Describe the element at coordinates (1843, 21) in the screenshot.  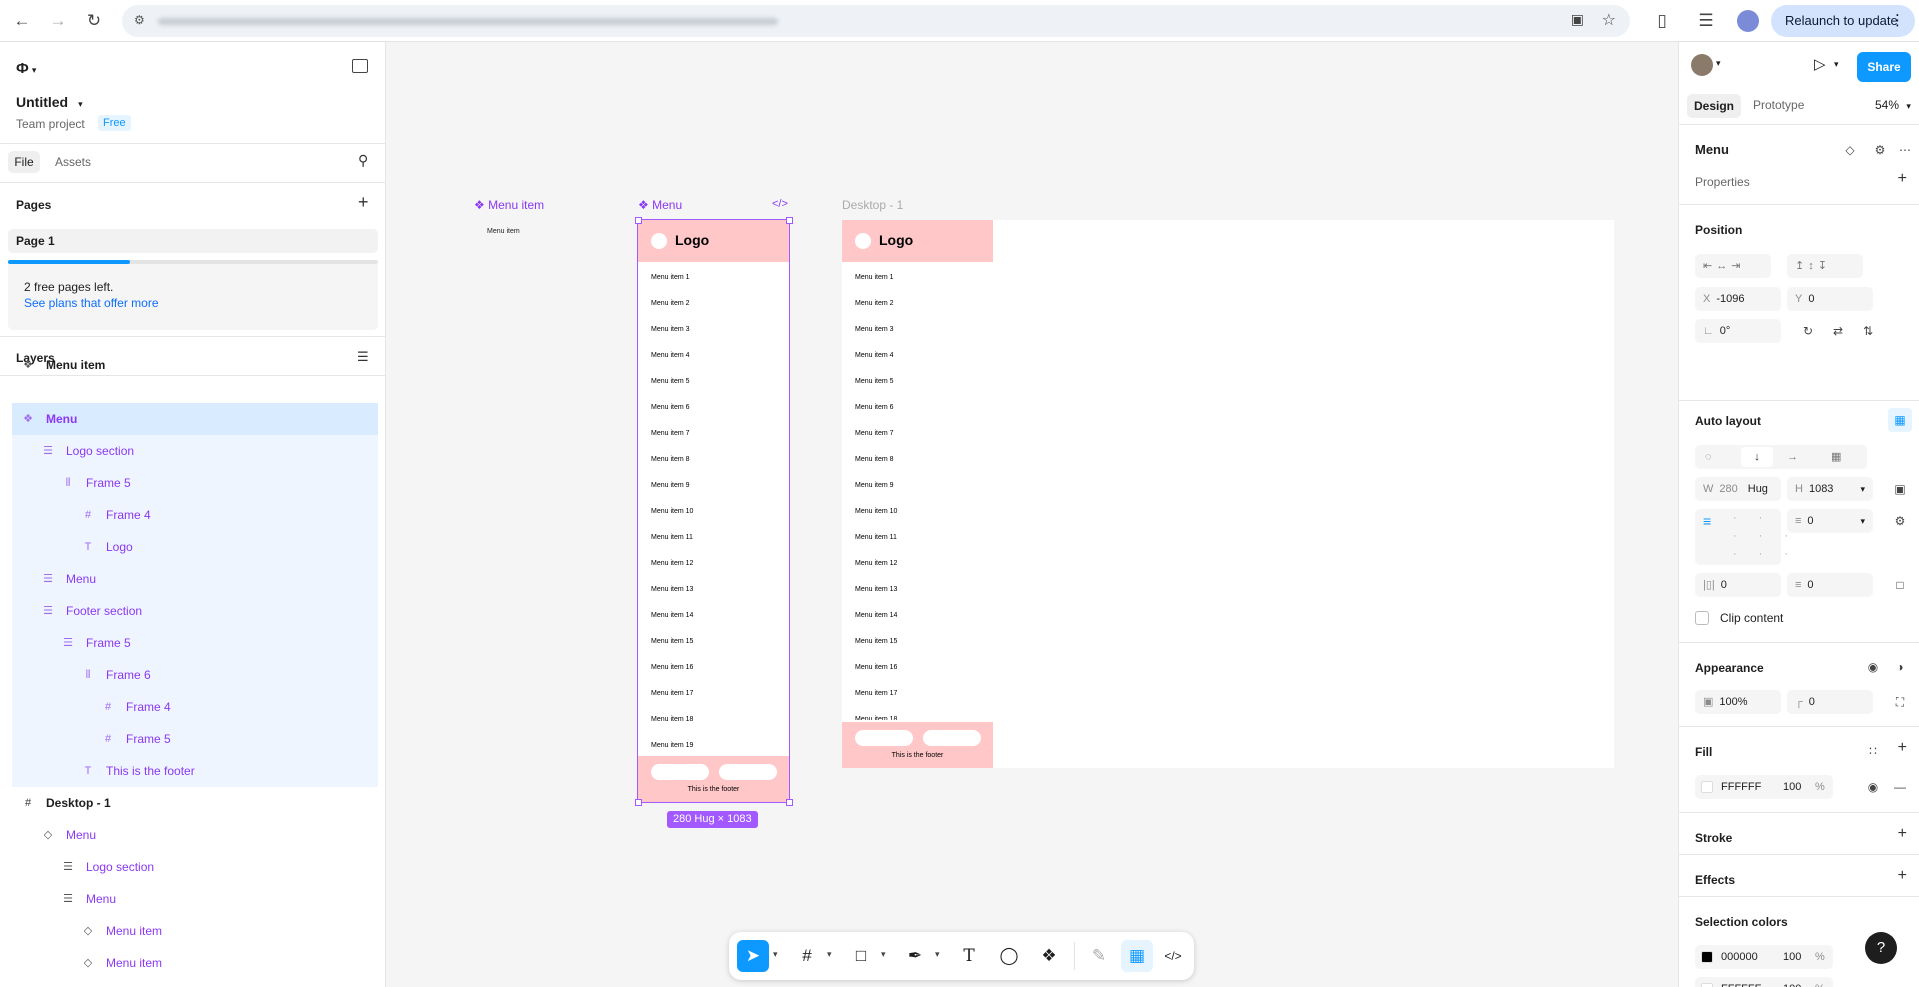
I see `relaunch-button: Relaunch to update ⋮` at that location.